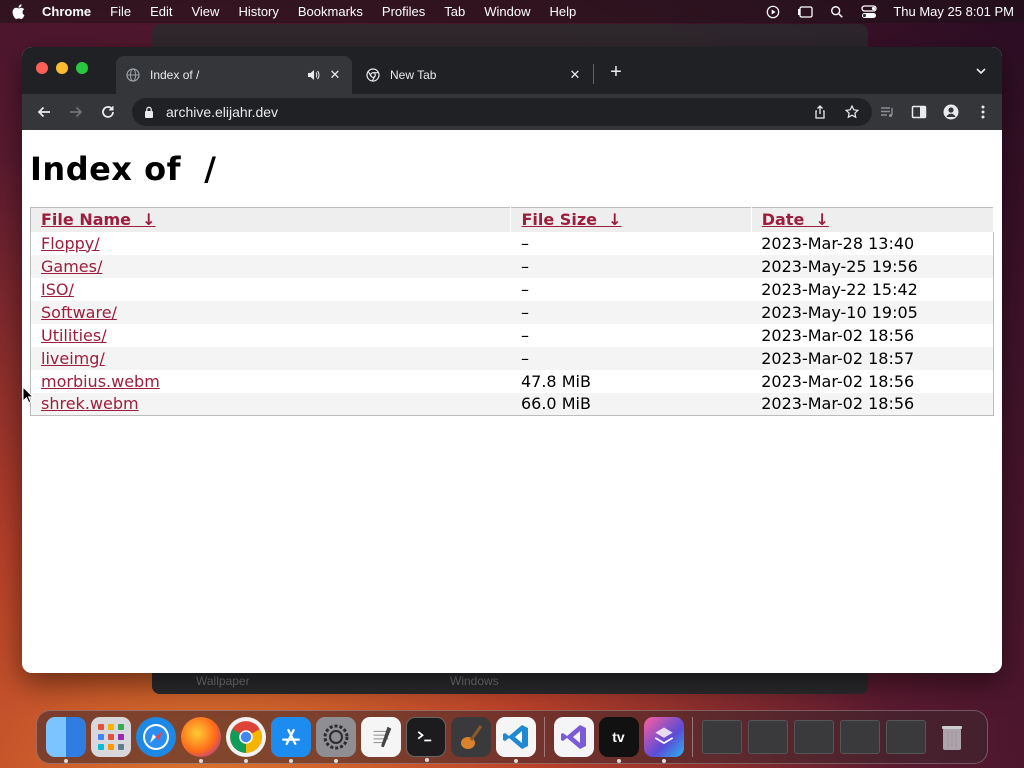 Image resolution: width=1024 pixels, height=768 pixels. Describe the element at coordinates (413, 75) in the screenshot. I see `tab-title: New Tab` at that location.